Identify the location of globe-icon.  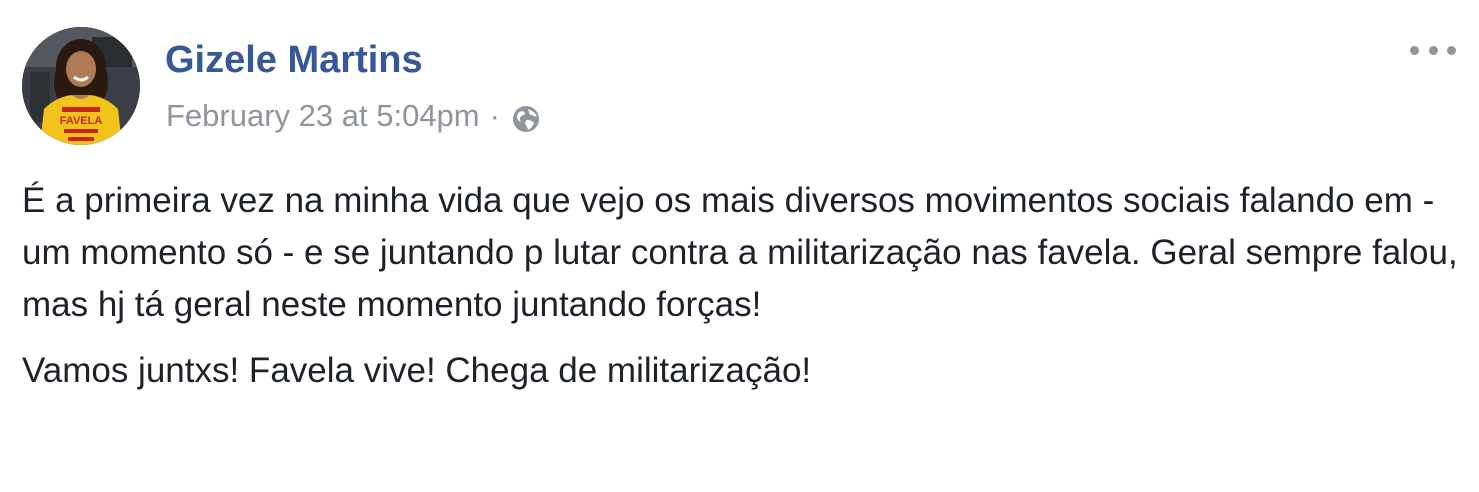
(526, 119).